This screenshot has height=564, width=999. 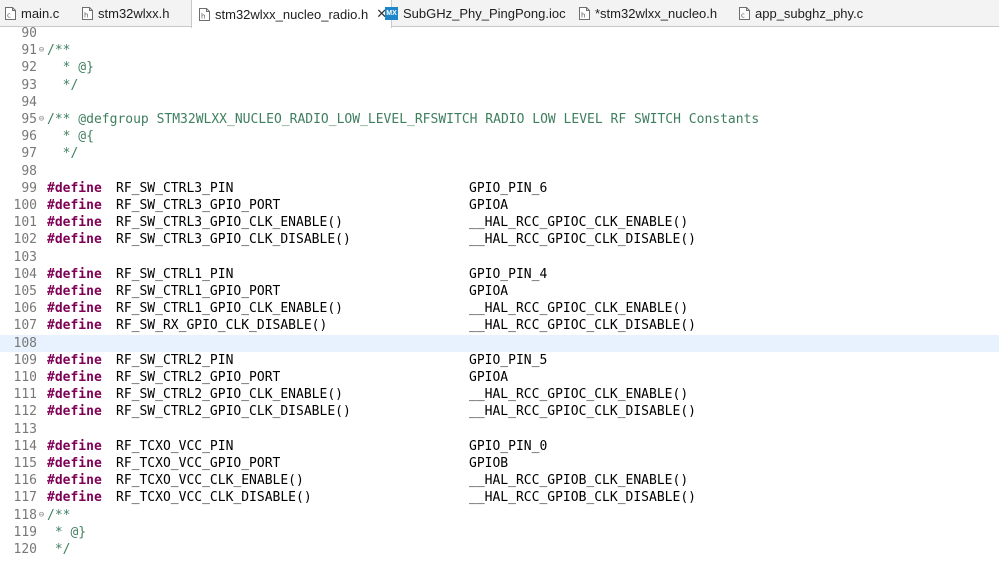 What do you see at coordinates (656, 13) in the screenshot?
I see `tab-label: *stm32wlxx_nucleo.h` at bounding box center [656, 13].